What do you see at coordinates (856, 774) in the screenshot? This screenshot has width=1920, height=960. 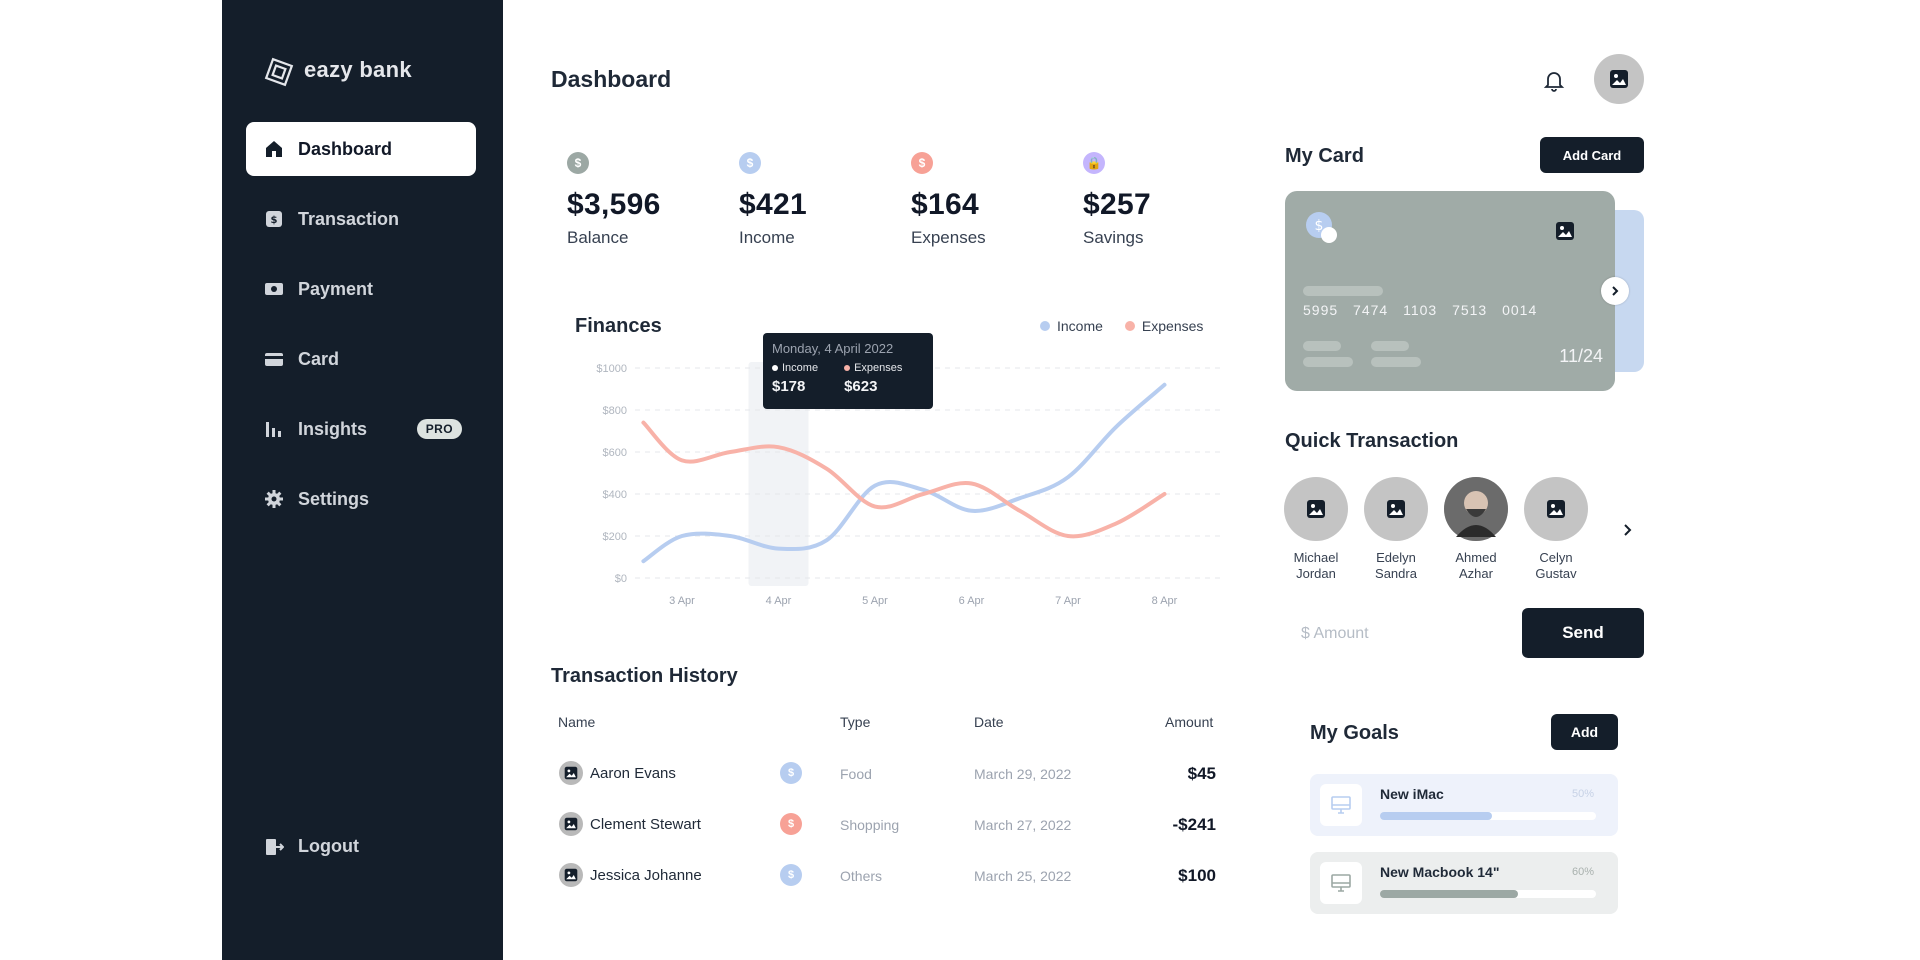 I see `transaction-type: Food` at bounding box center [856, 774].